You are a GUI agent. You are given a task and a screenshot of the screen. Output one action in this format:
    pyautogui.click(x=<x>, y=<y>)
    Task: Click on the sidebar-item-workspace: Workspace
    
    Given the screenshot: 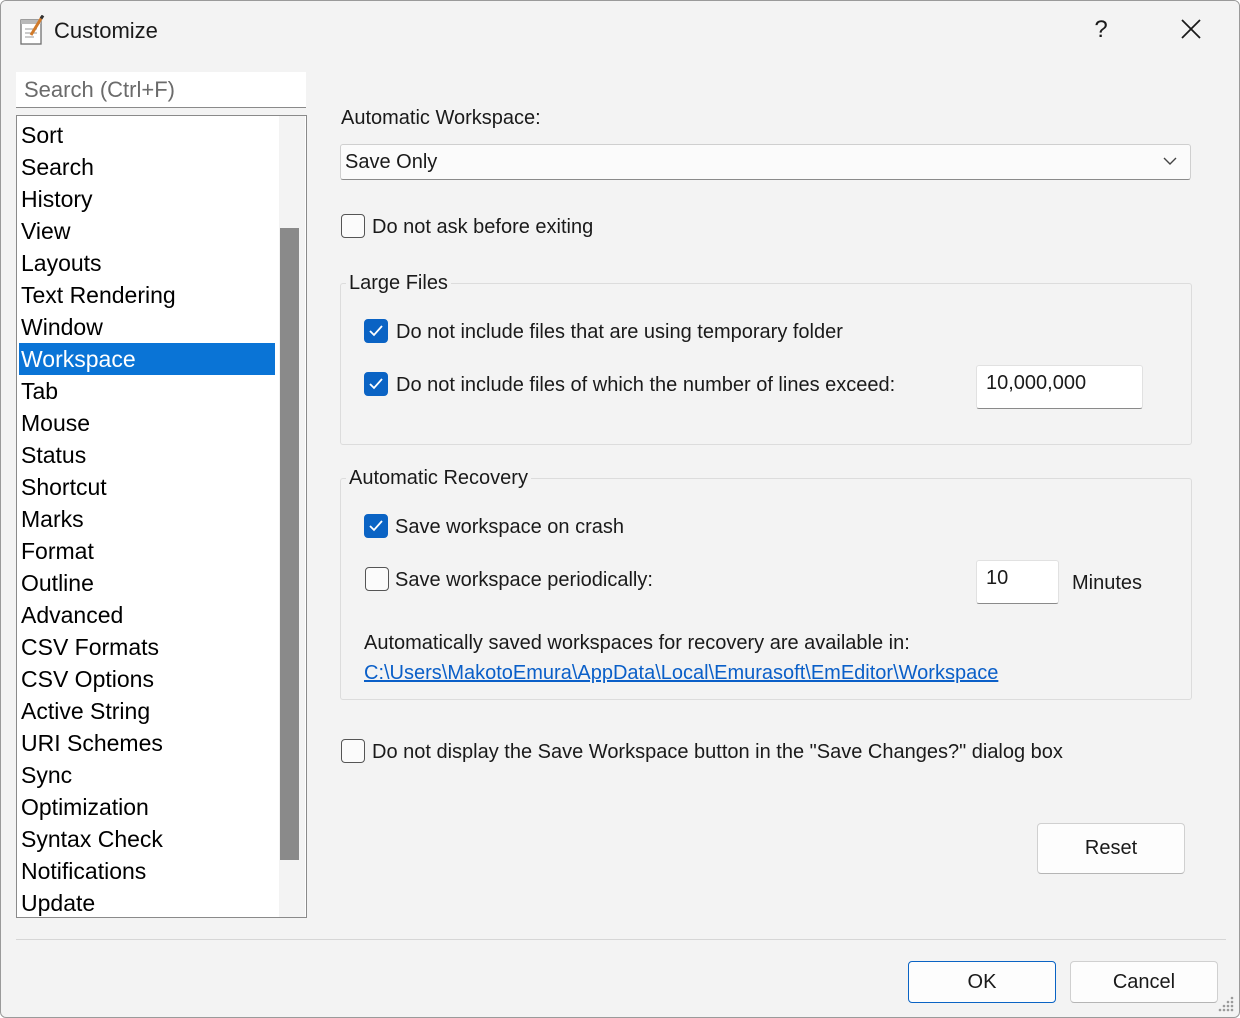 What is the action you would take?
    pyautogui.click(x=147, y=359)
    